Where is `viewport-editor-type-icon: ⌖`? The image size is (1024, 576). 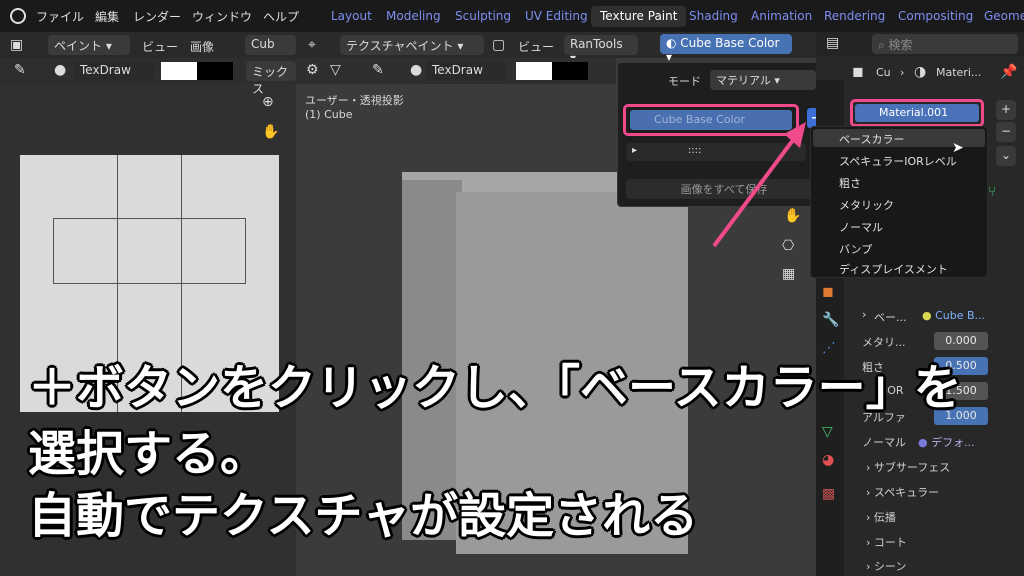 viewport-editor-type-icon: ⌖ is located at coordinates (312, 45).